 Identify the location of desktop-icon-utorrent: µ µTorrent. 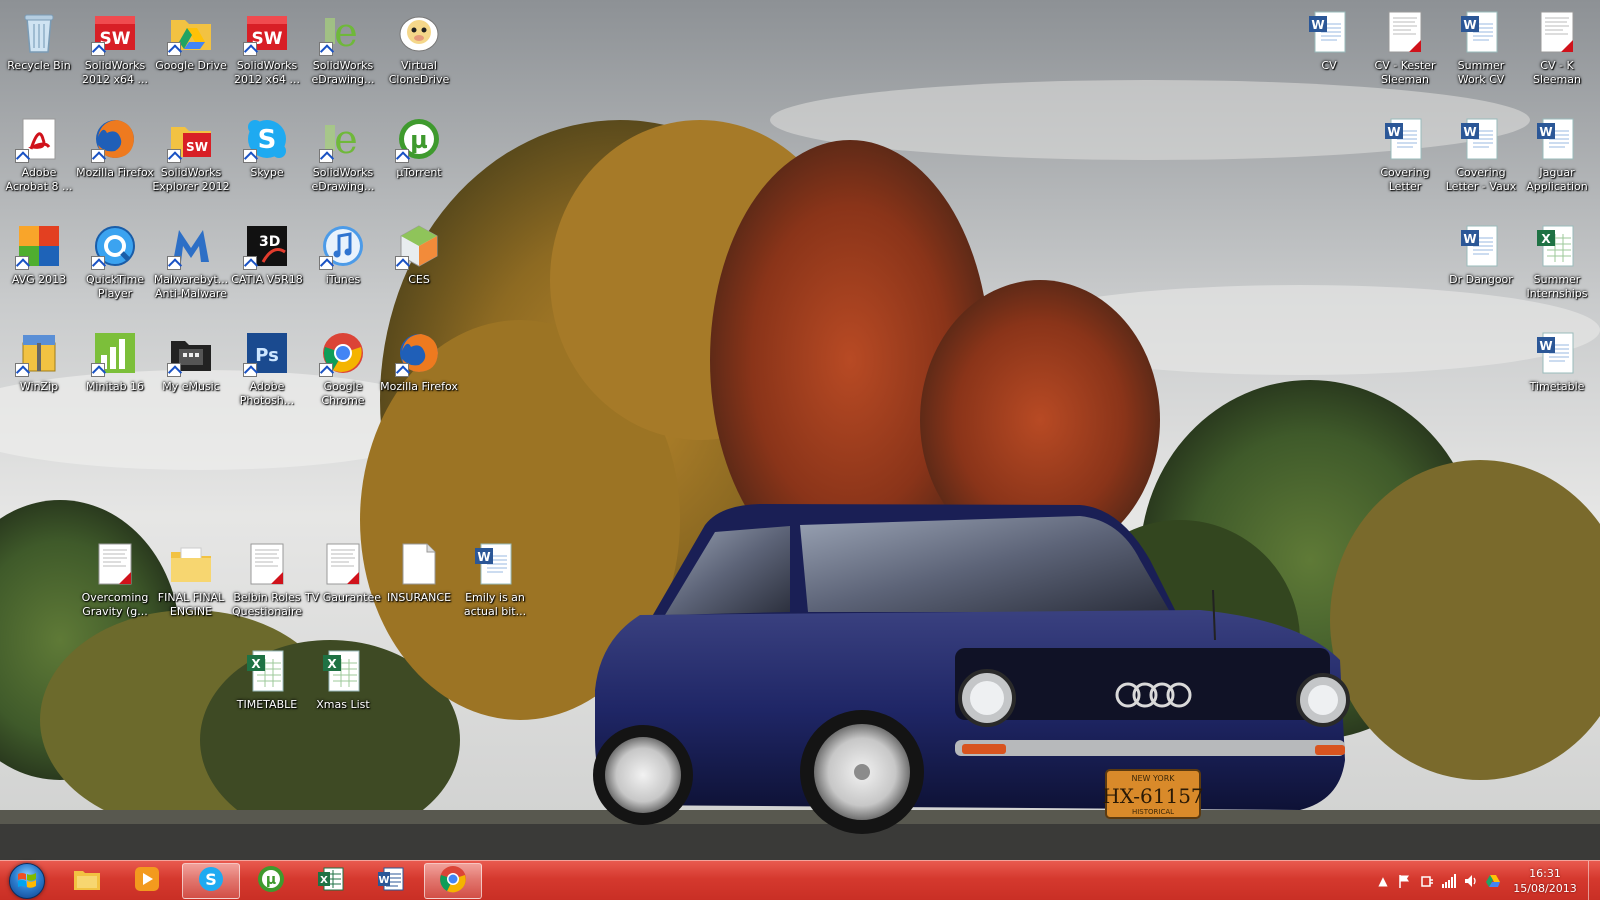
(419, 147).